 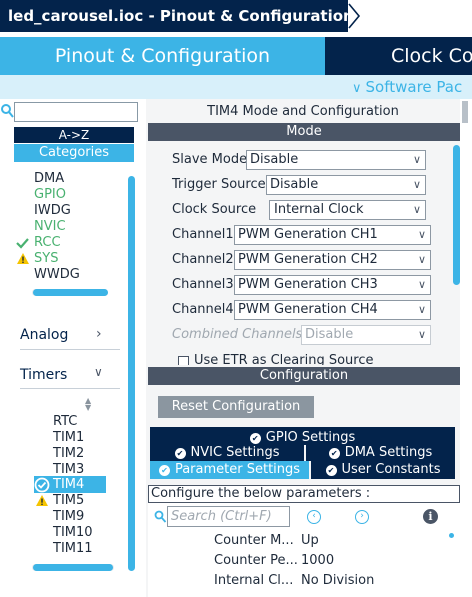 What do you see at coordinates (73, 533) in the screenshot?
I see `timer-item-tim10: TIM10` at bounding box center [73, 533].